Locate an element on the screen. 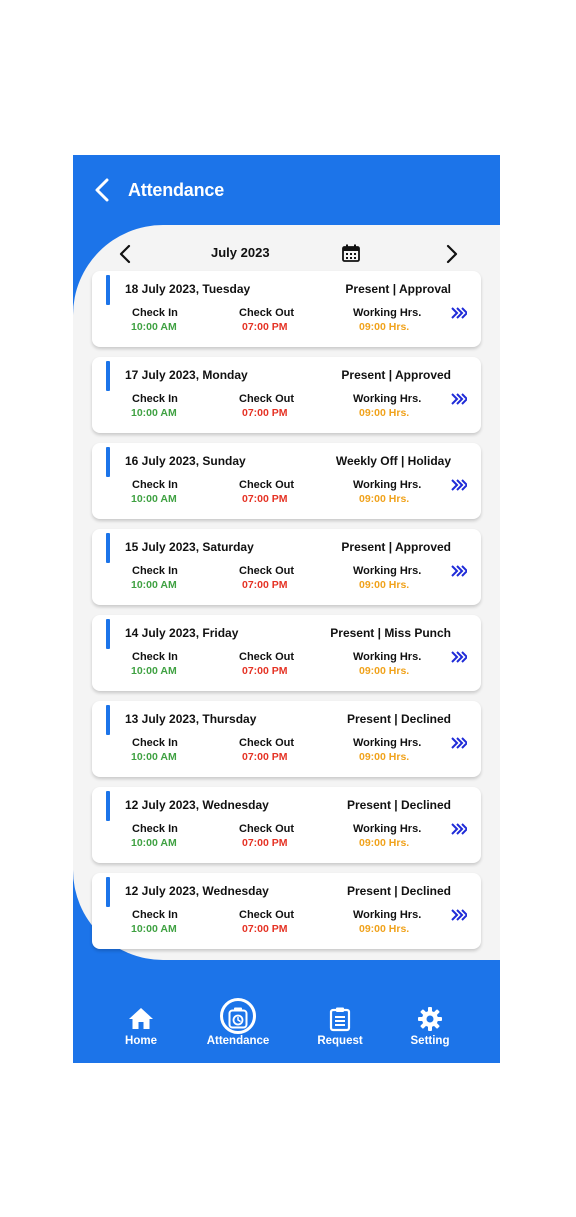 This screenshot has height=1217, width=576. nav-item-home: Home is located at coordinates (141, 1011).